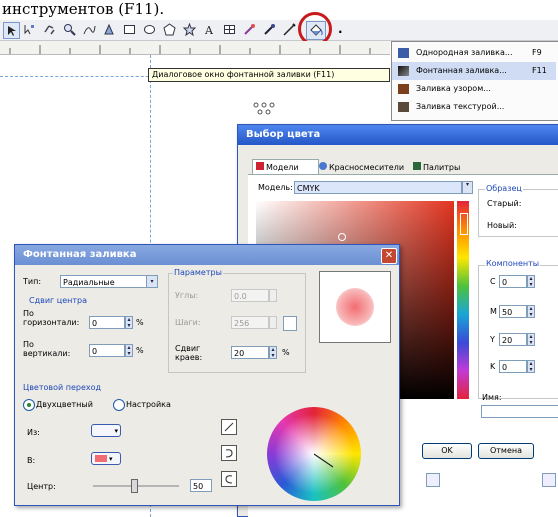 The image size is (558, 517). Describe the element at coordinates (107, 322) in the screenshot. I see `horizontal-offset-input: 0` at that location.